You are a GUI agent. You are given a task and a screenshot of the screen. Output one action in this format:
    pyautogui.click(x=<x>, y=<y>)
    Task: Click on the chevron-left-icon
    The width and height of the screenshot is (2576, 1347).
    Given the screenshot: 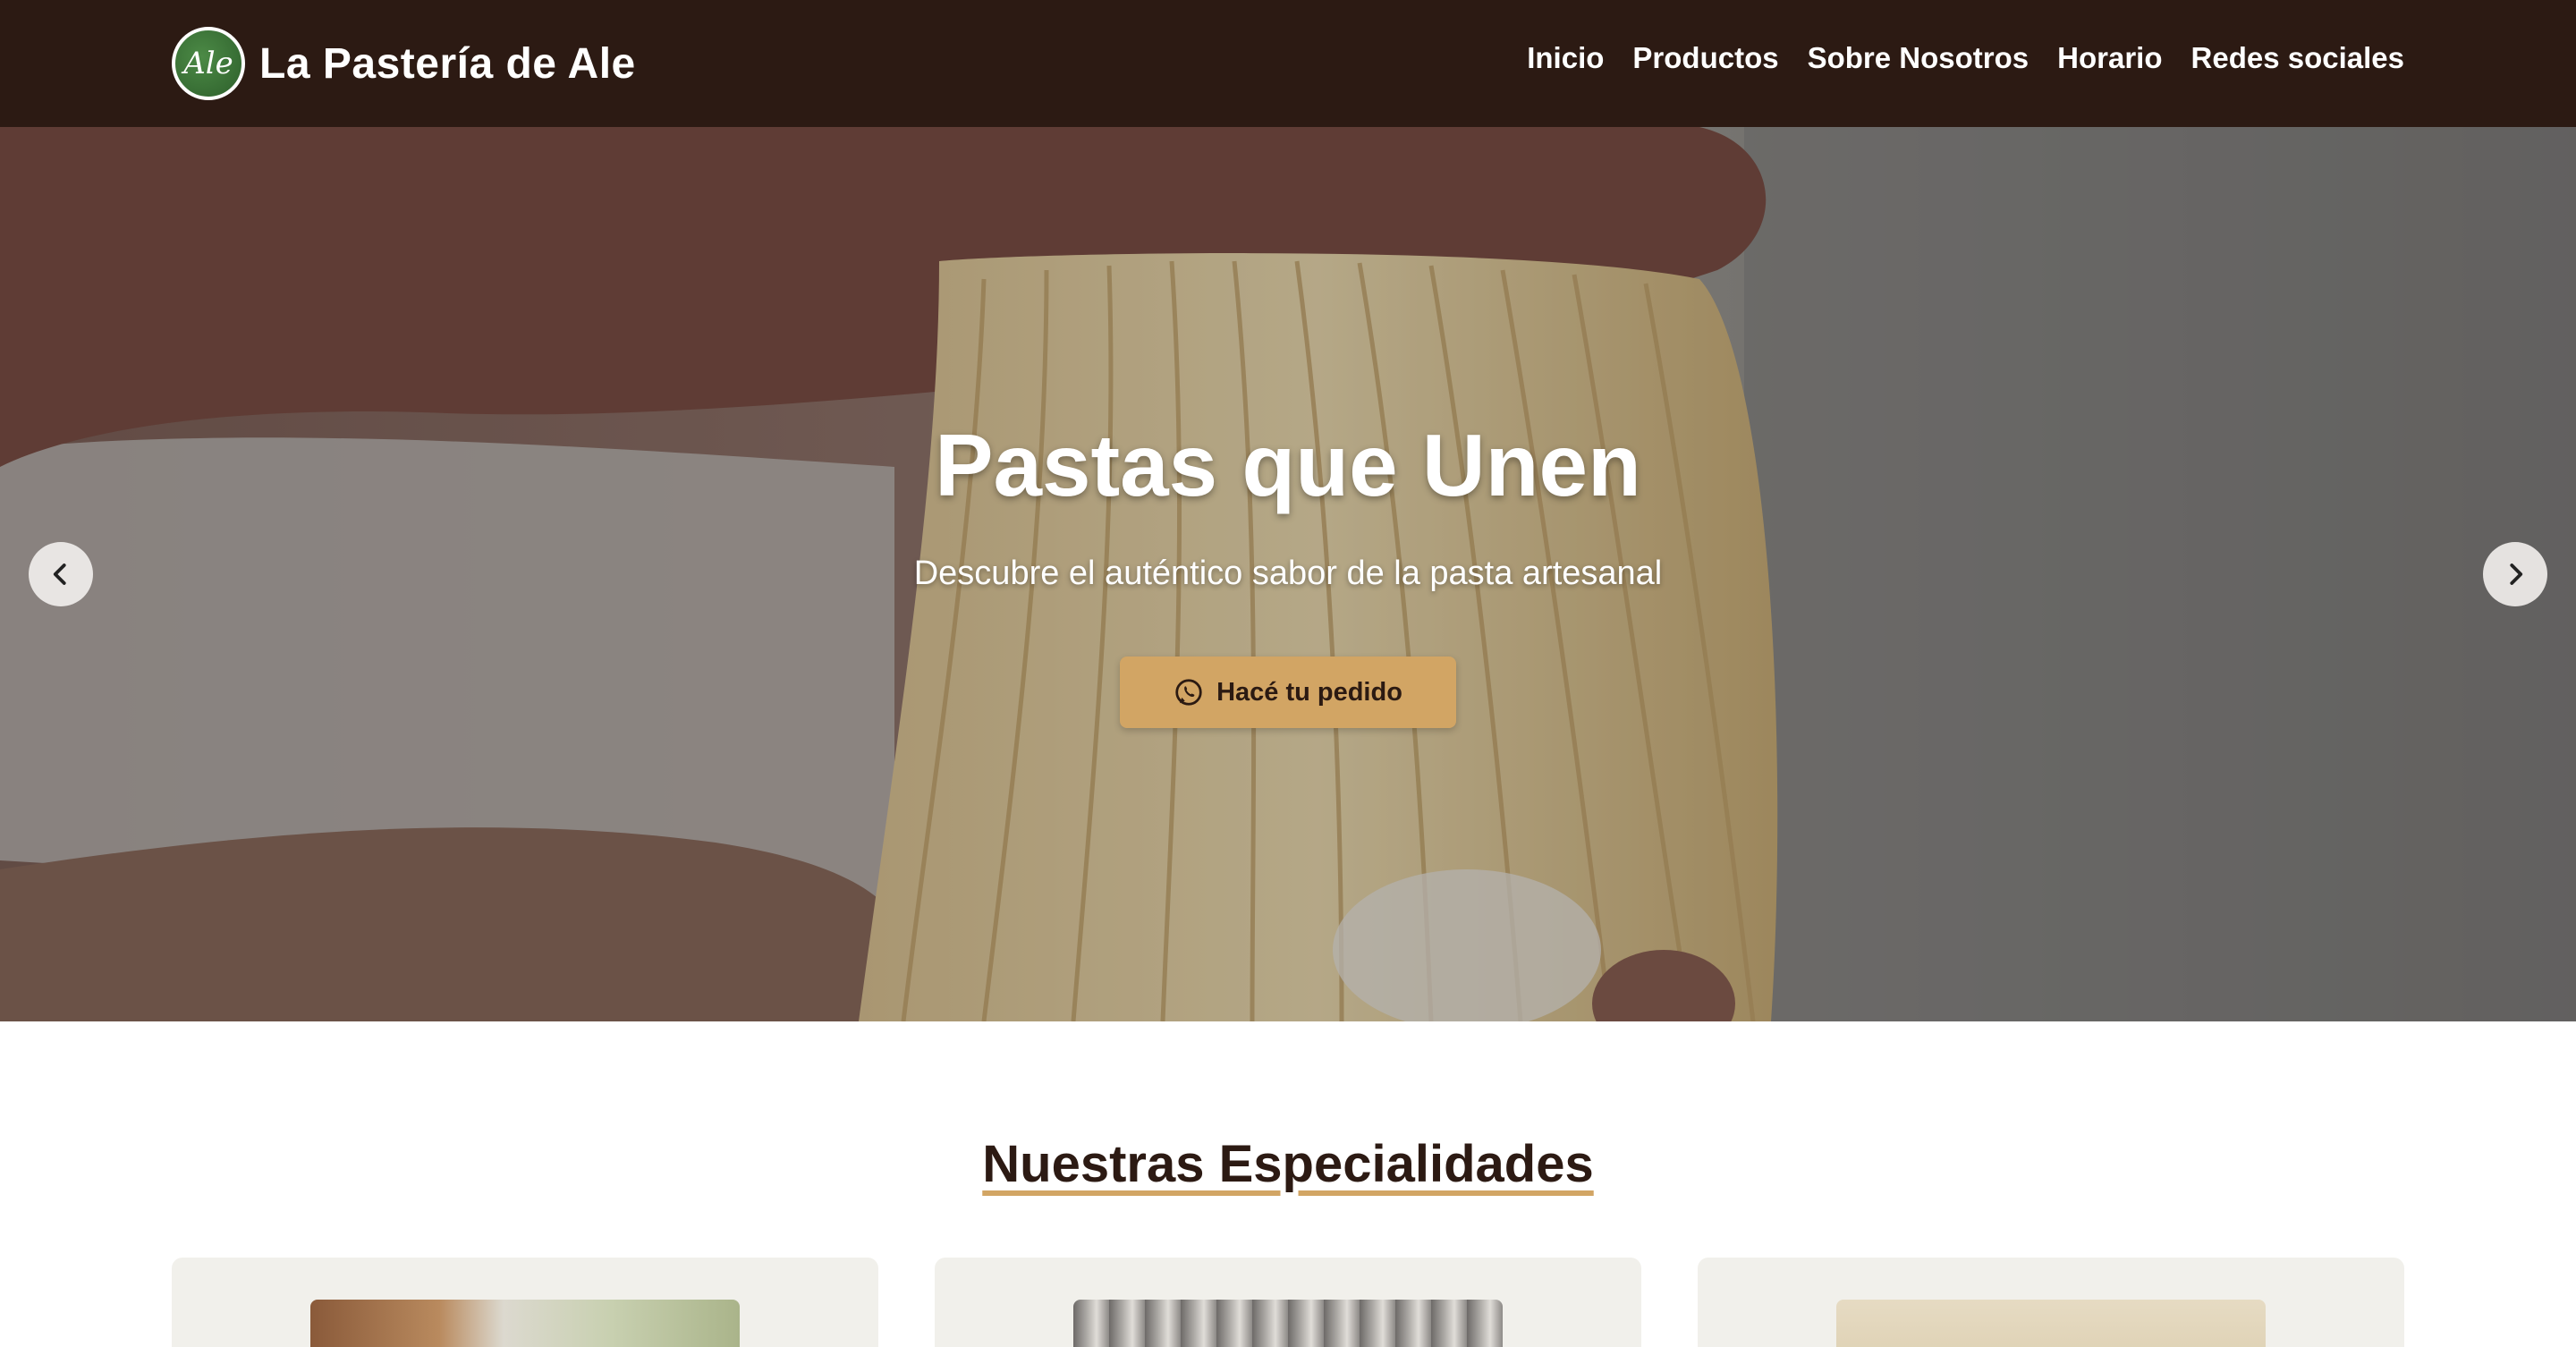 What is the action you would take?
    pyautogui.click(x=59, y=574)
    